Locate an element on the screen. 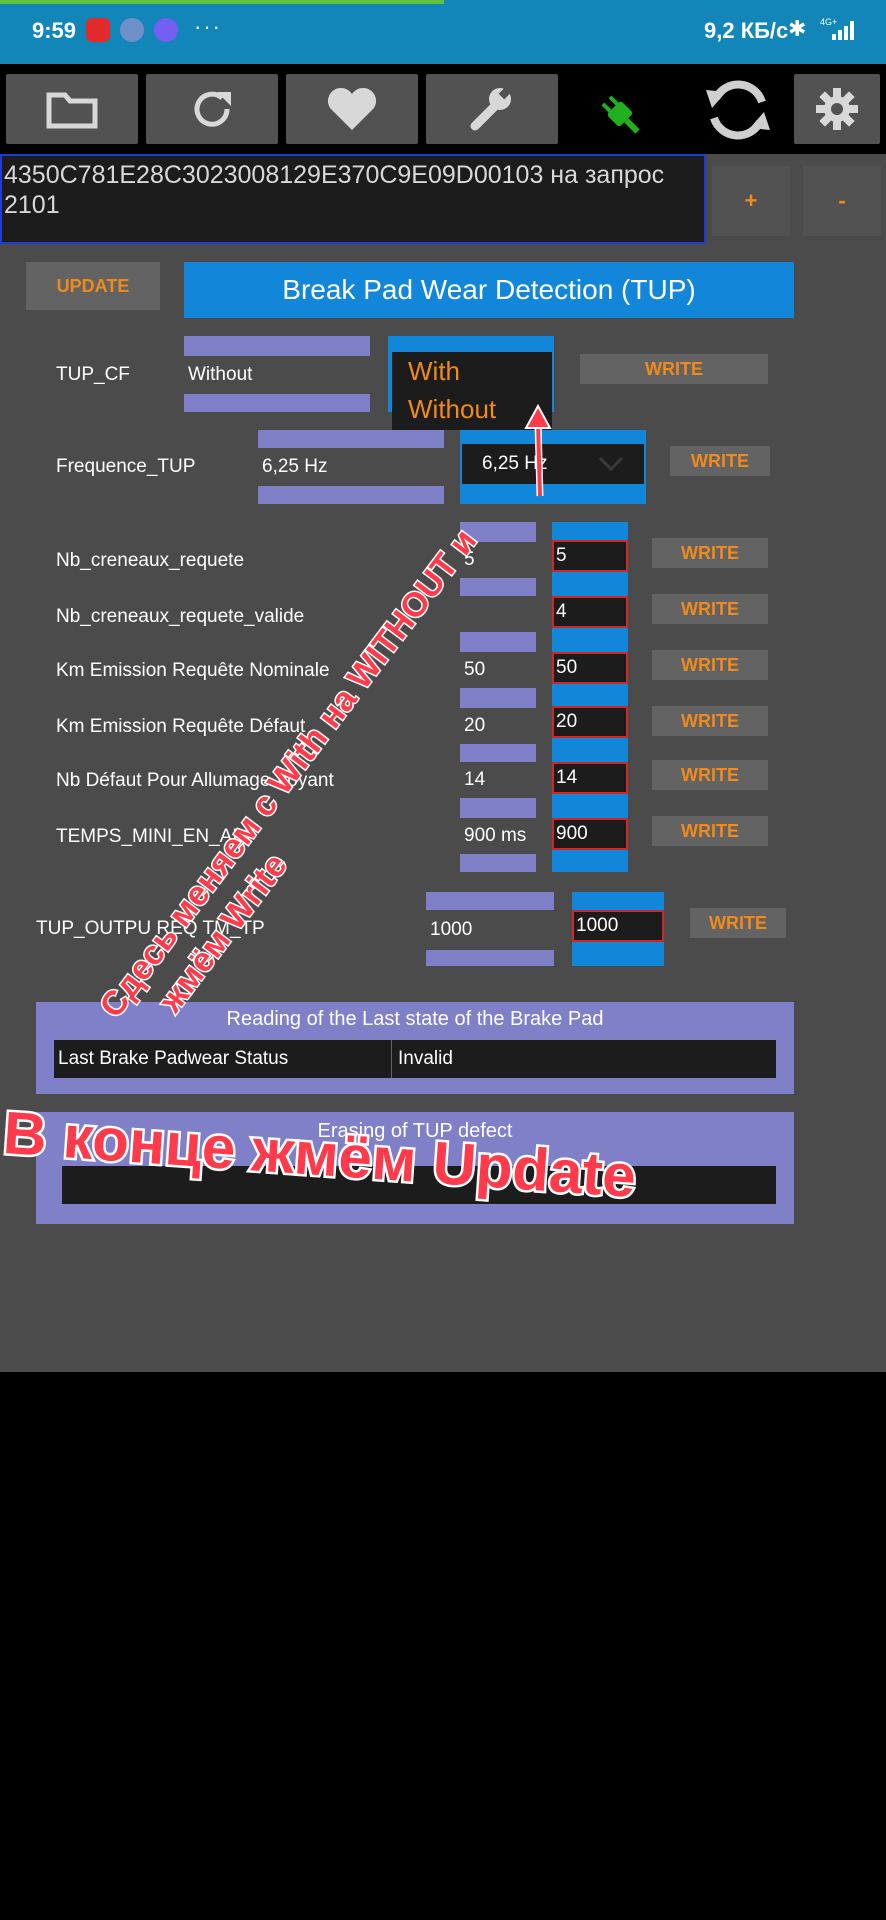  status-bar: 9:59 ··· 9,2 КБ/с ✱ 4G+ is located at coordinates (443, 32).